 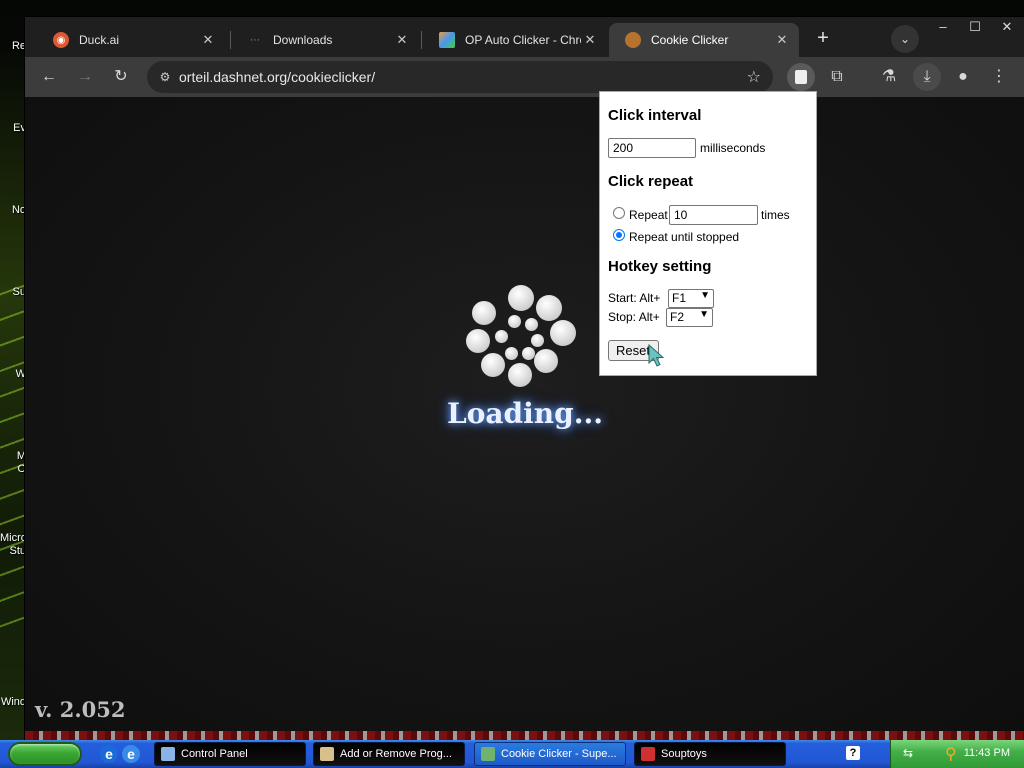 What do you see at coordinates (710, 754) in the screenshot?
I see `taskbar-button-souptoys: Souptoys` at bounding box center [710, 754].